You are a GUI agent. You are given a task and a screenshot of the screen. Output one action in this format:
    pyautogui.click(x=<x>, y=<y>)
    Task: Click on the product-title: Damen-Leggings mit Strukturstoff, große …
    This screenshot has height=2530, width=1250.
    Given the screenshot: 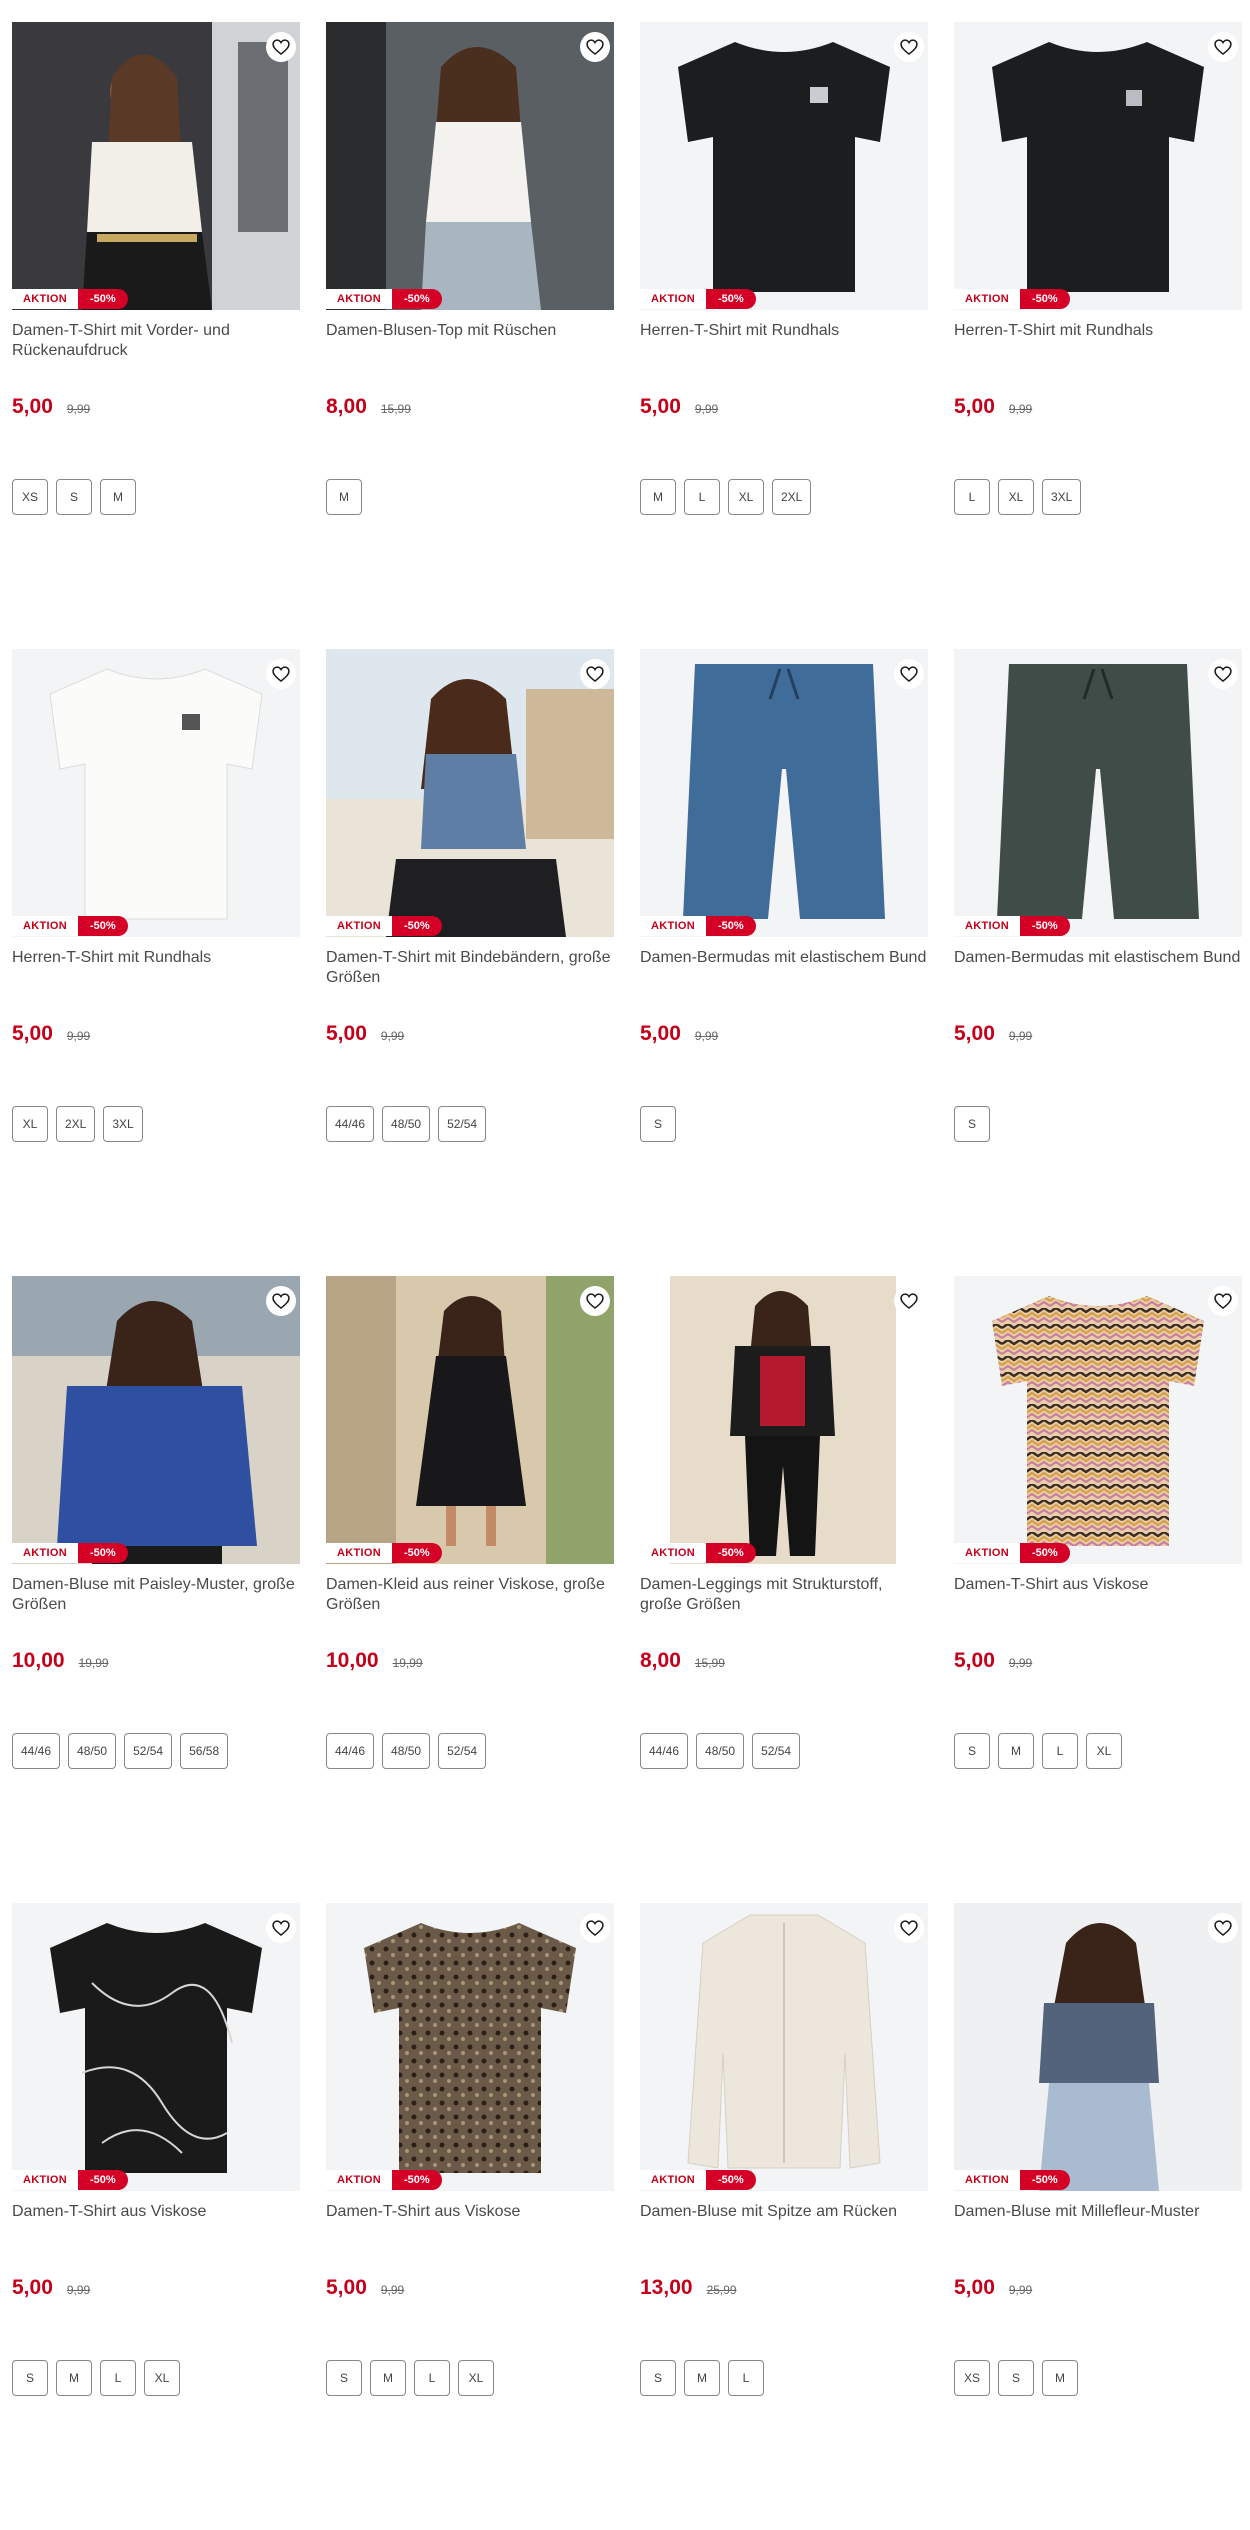 What is the action you would take?
    pyautogui.click(x=784, y=1597)
    